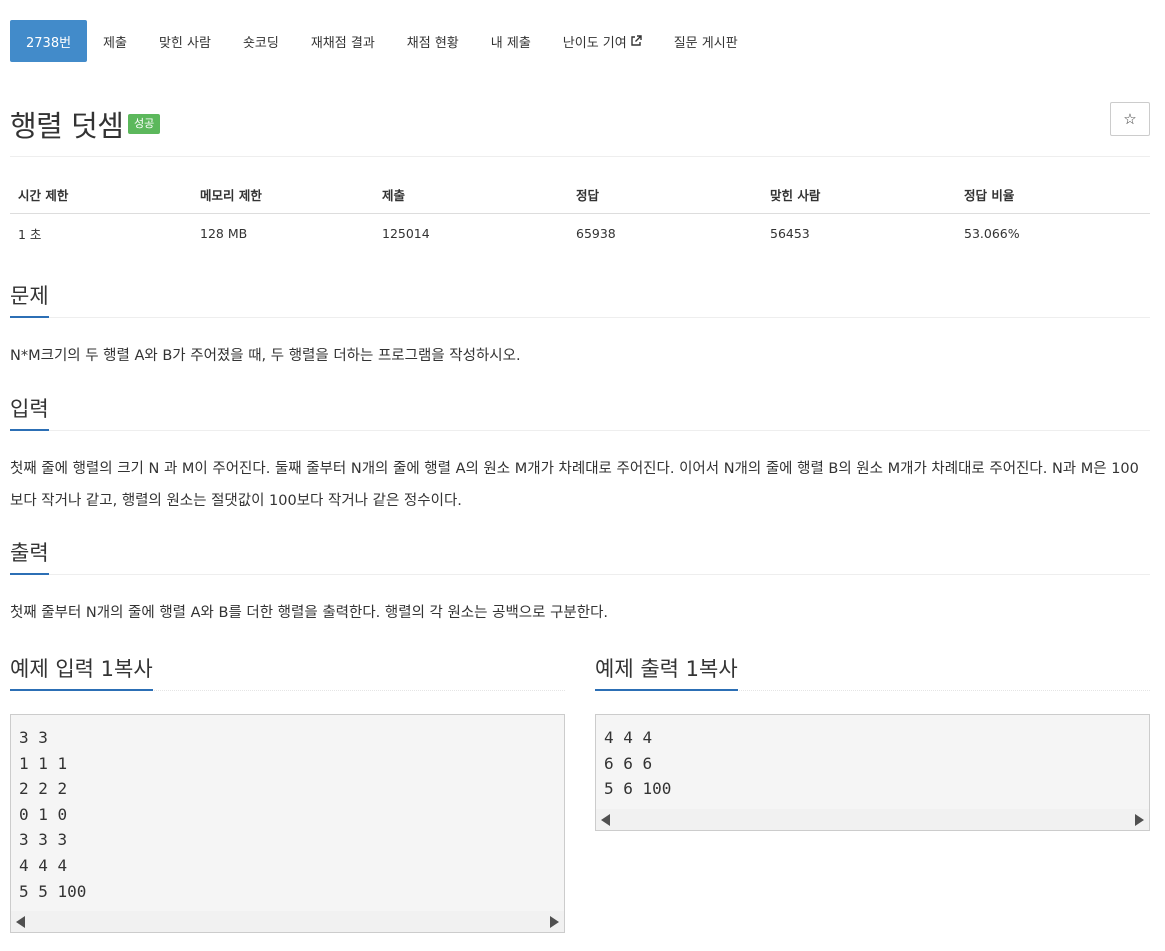  I want to click on header-accepted: 정답, so click(665, 195).